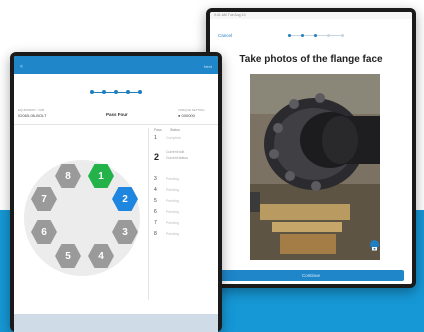  What do you see at coordinates (158, 130) in the screenshot?
I see `column-header-pass: Pass` at bounding box center [158, 130].